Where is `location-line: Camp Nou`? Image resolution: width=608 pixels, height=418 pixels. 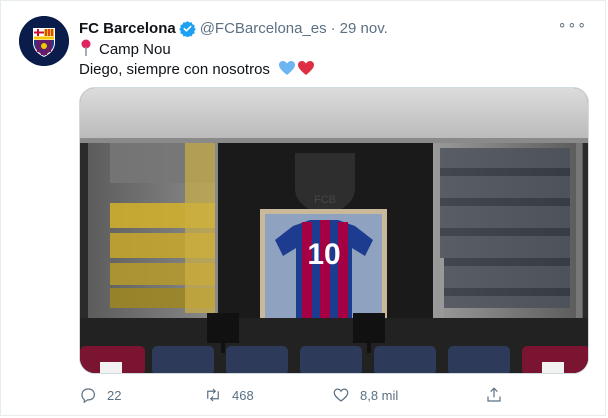
location-line: Camp Nou is located at coordinates (125, 49).